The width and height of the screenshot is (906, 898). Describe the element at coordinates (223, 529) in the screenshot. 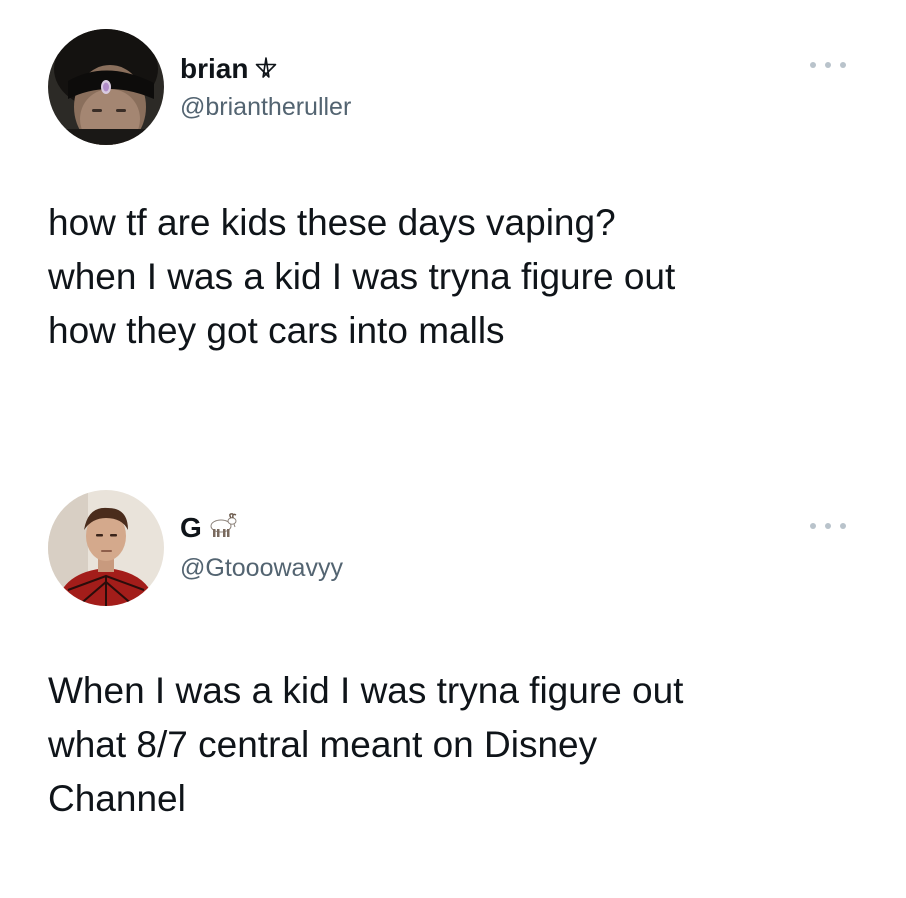

I see `goat-icon` at that location.